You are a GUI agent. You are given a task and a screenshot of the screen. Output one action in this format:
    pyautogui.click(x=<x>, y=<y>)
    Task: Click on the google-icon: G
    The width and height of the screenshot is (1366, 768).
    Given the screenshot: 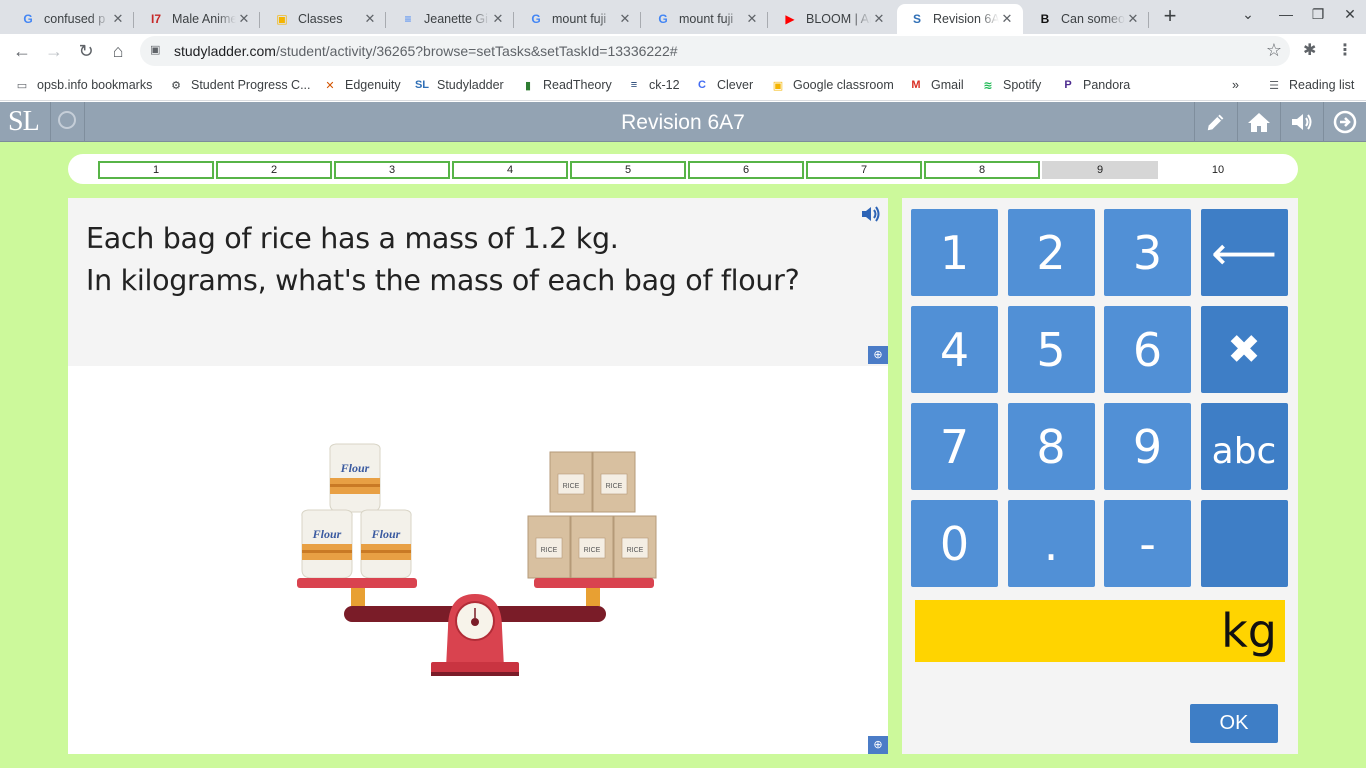 What is the action you would take?
    pyautogui.click(x=536, y=19)
    